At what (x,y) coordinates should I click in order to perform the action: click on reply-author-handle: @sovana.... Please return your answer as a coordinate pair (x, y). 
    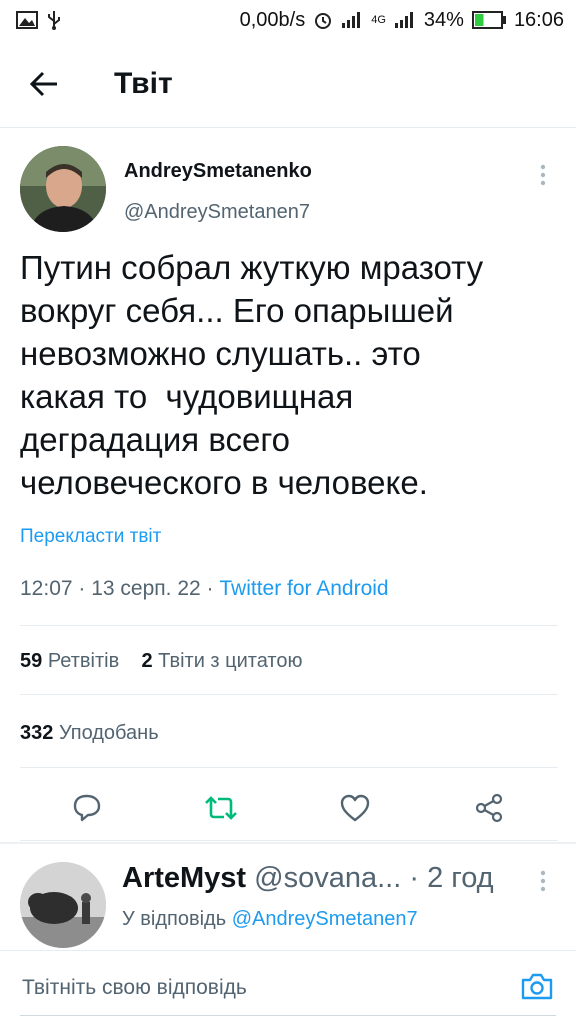
    Looking at the image, I should click on (327, 878).